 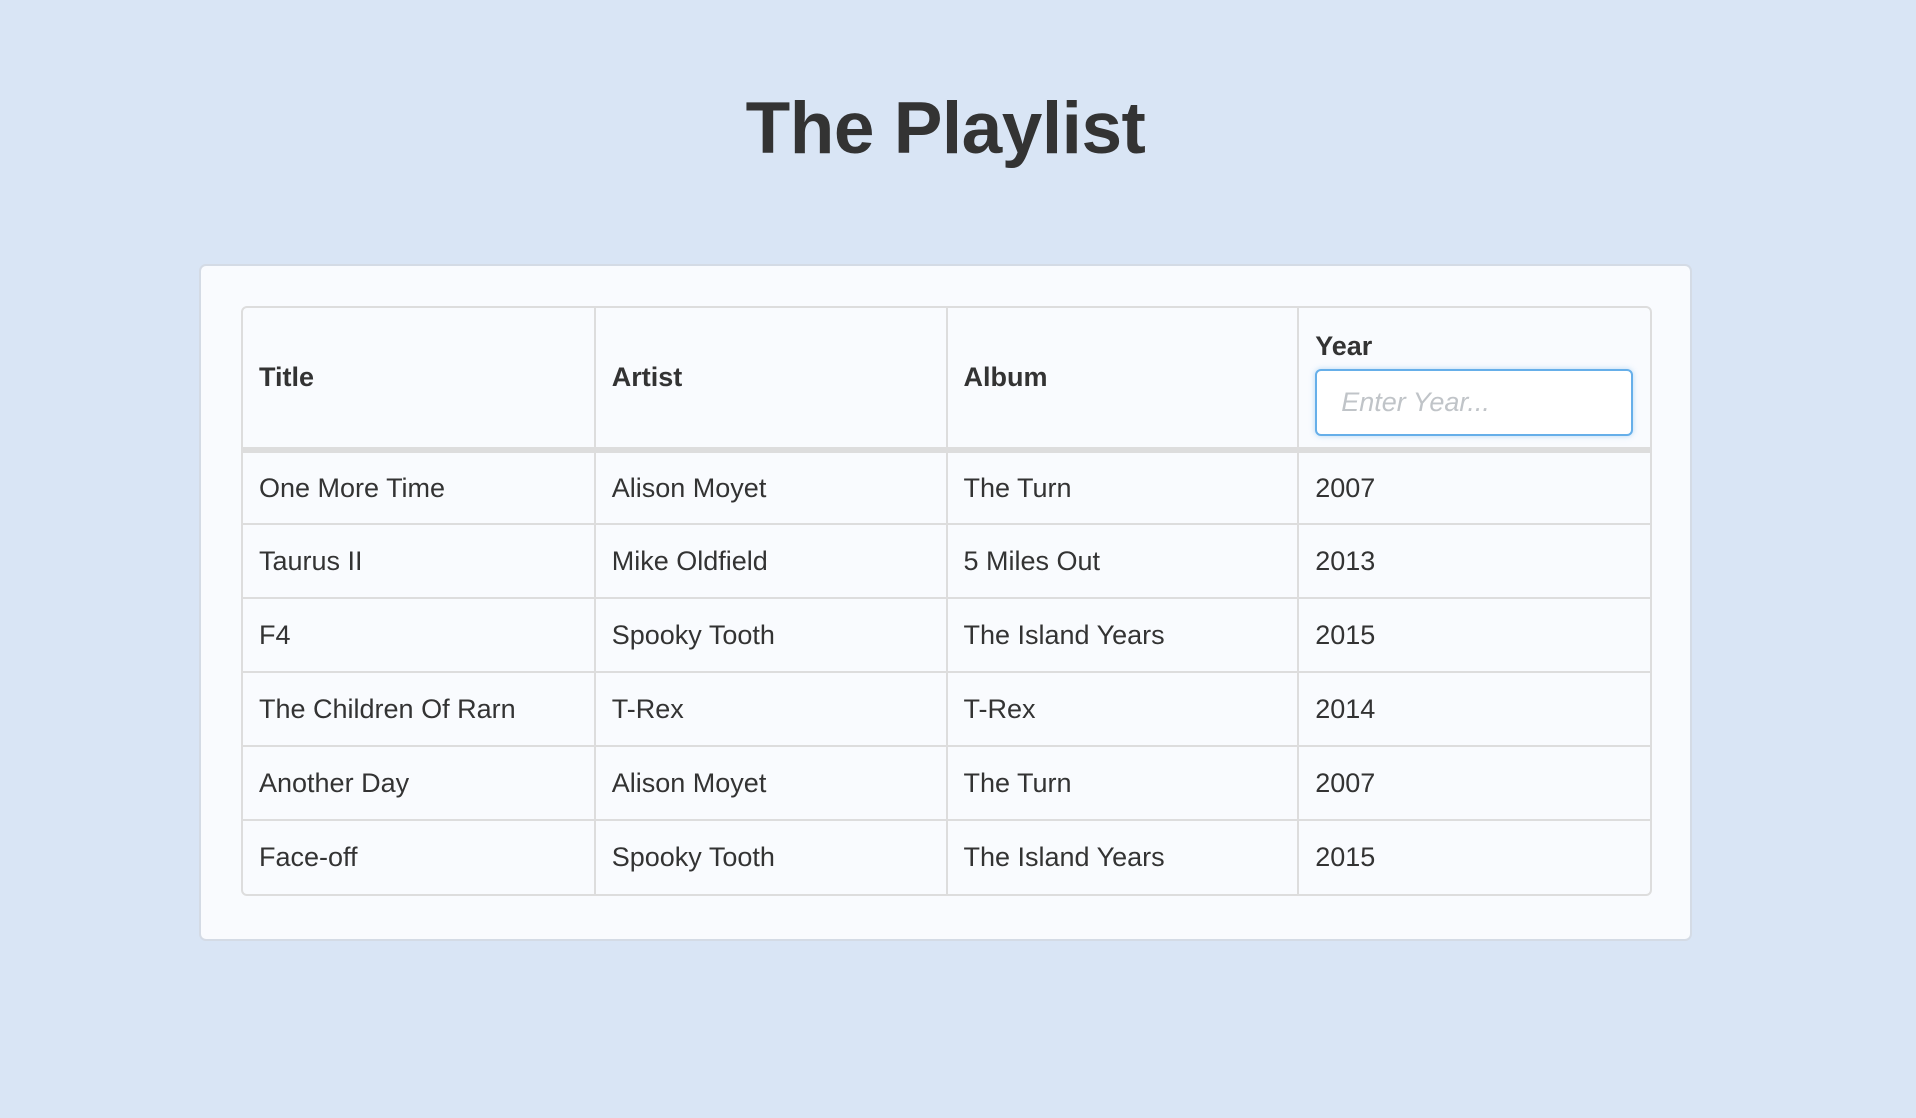 What do you see at coordinates (419, 856) in the screenshot?
I see `cell-title: Face-off` at bounding box center [419, 856].